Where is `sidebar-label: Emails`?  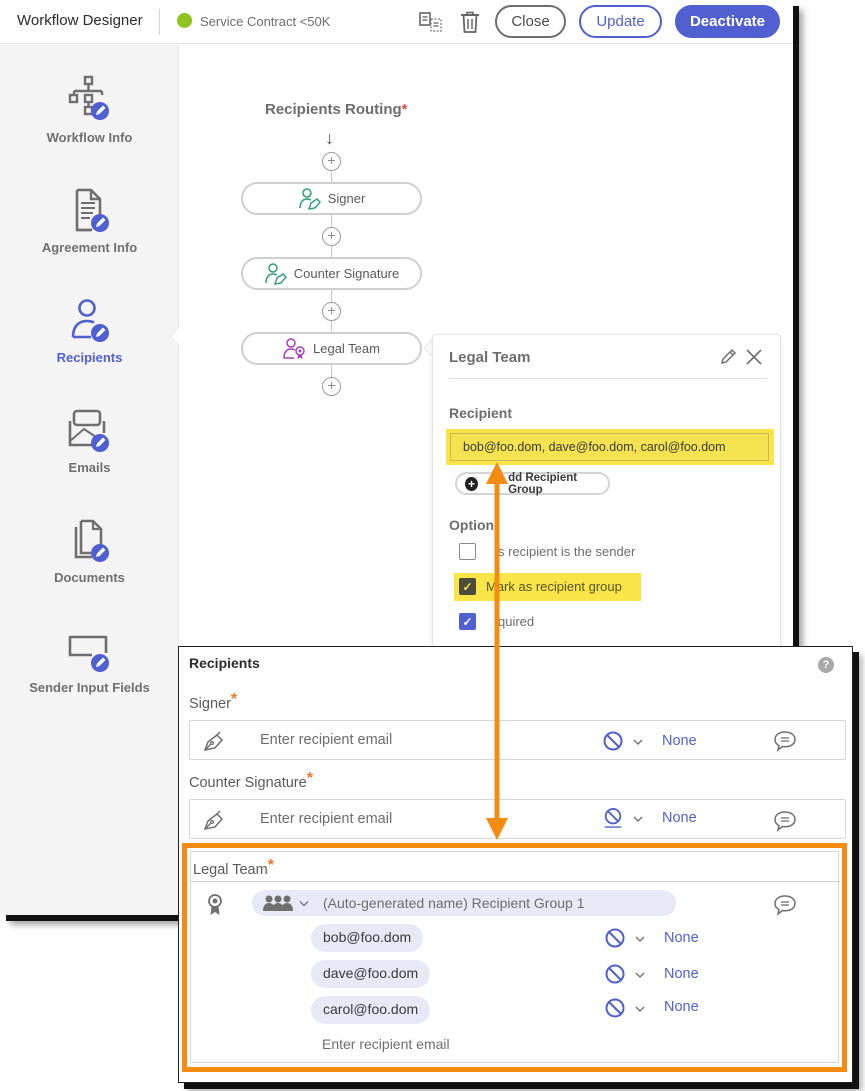
sidebar-label: Emails is located at coordinates (89, 467).